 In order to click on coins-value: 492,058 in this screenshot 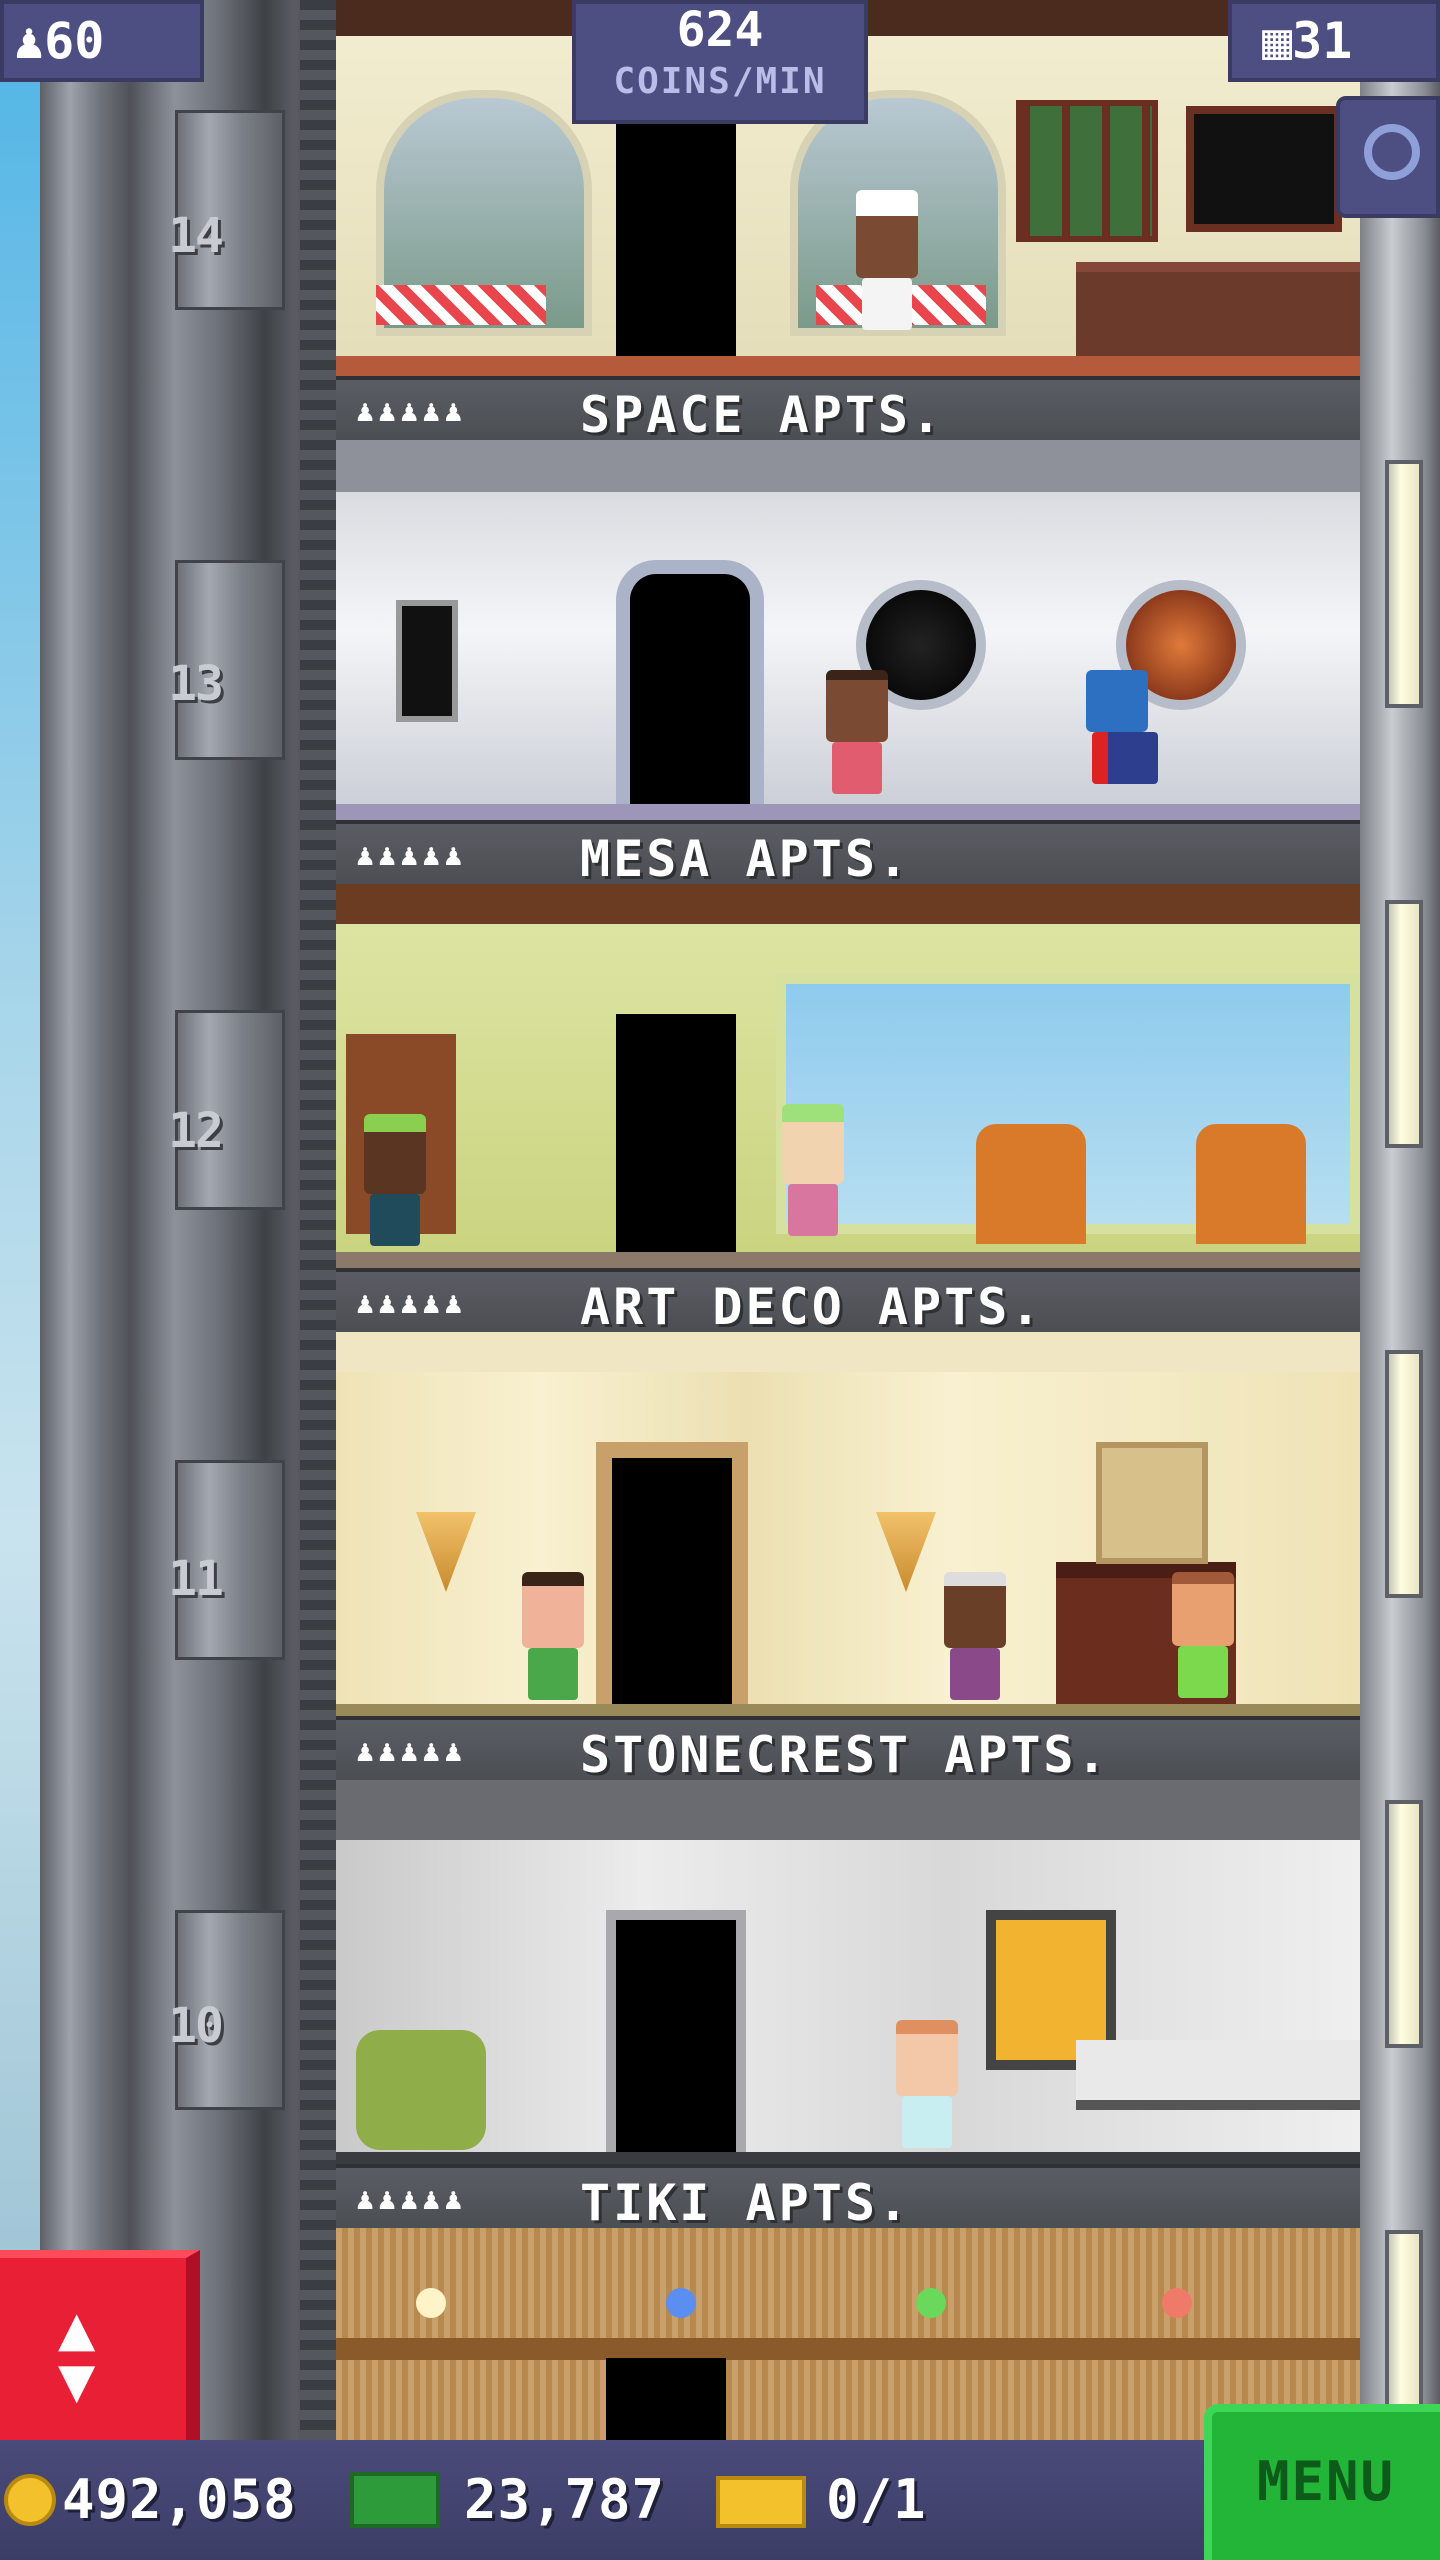, I will do `click(179, 2499)`.